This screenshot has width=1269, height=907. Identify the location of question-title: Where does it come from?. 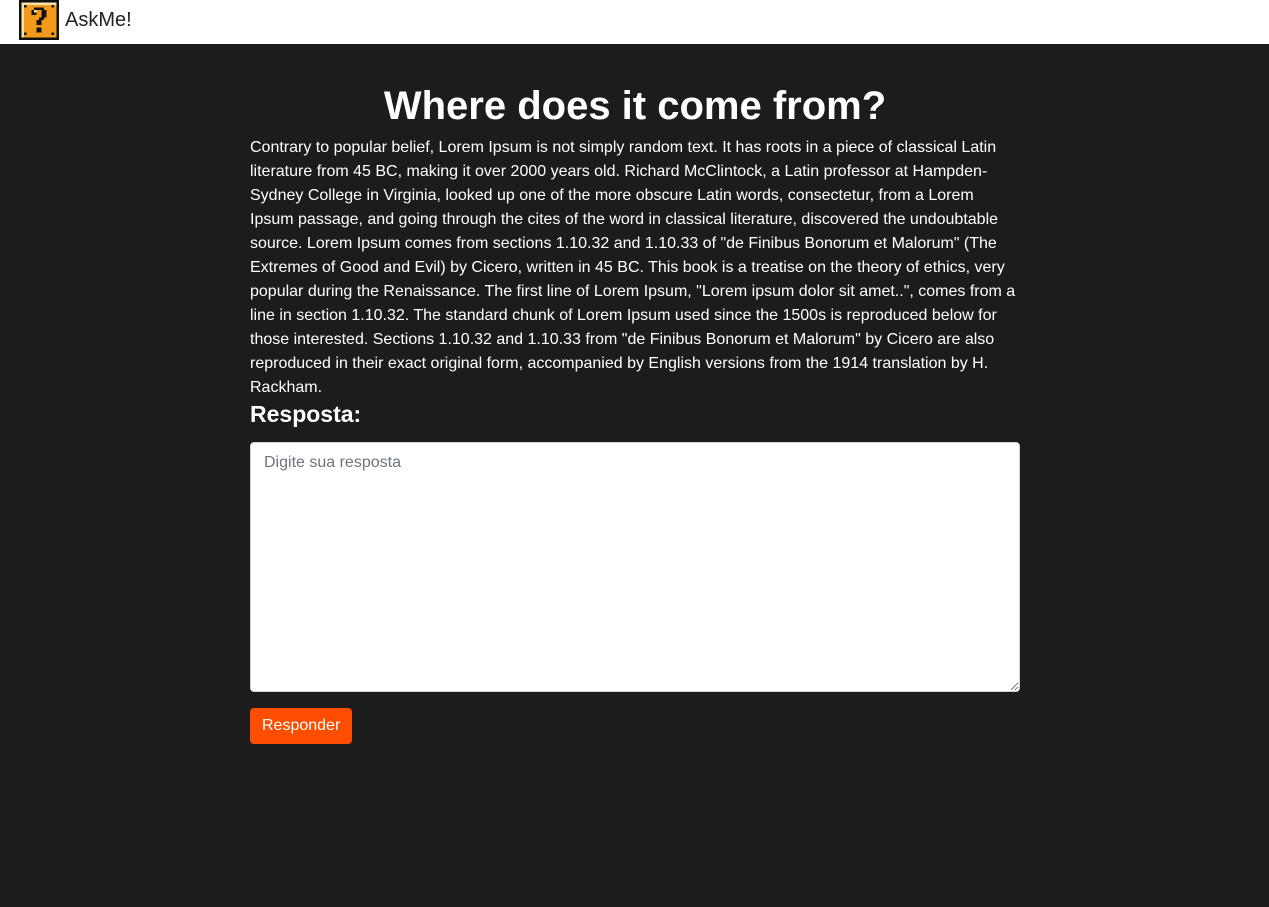
(635, 106).